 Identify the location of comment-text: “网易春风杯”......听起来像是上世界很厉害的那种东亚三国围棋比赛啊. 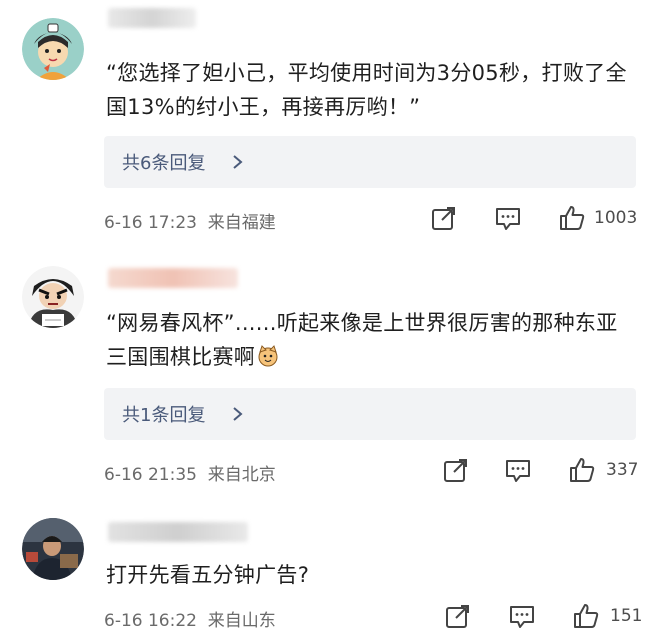
(371, 340).